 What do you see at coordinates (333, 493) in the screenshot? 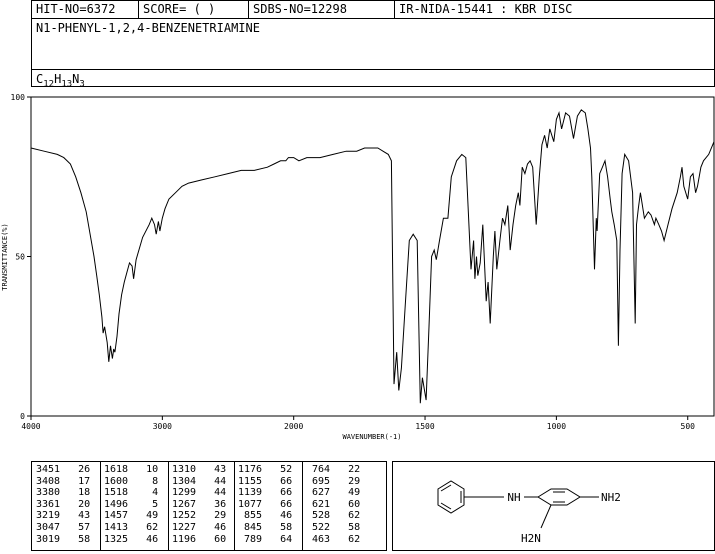
I see `peak-row: 627 49` at bounding box center [333, 493].